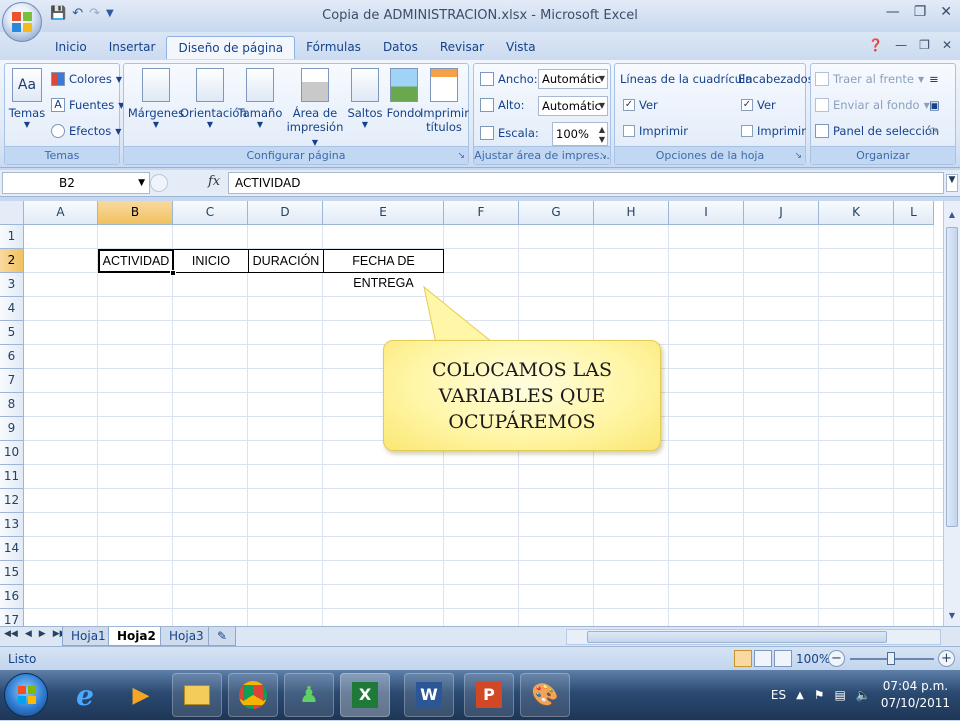 This screenshot has width=960, height=721. What do you see at coordinates (783, 658) in the screenshot?
I see `page-break-view-icon` at bounding box center [783, 658].